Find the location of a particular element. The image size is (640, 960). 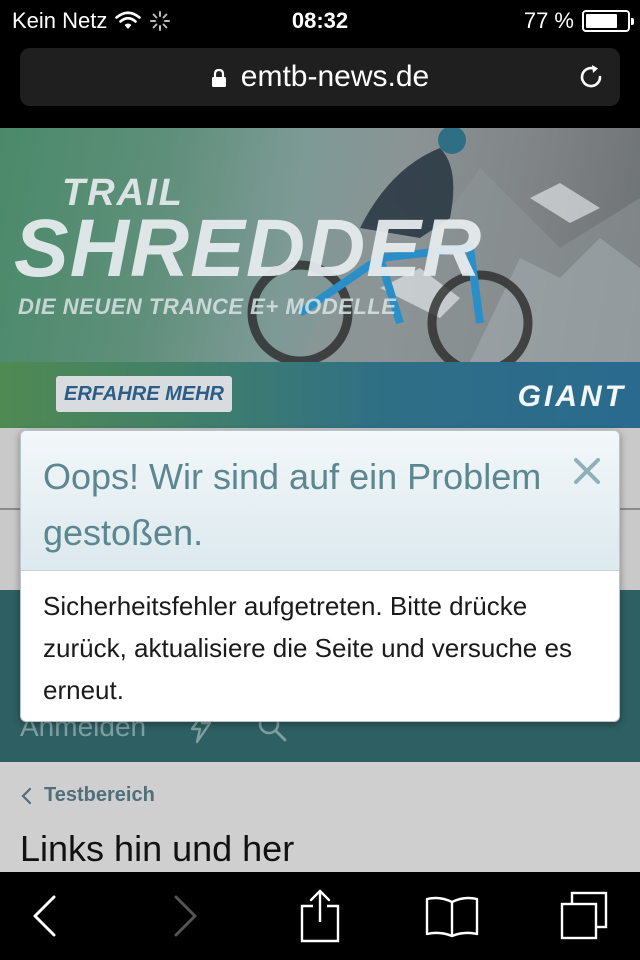

banner-cta-button: ERFAHRE MEHR is located at coordinates (144, 394).